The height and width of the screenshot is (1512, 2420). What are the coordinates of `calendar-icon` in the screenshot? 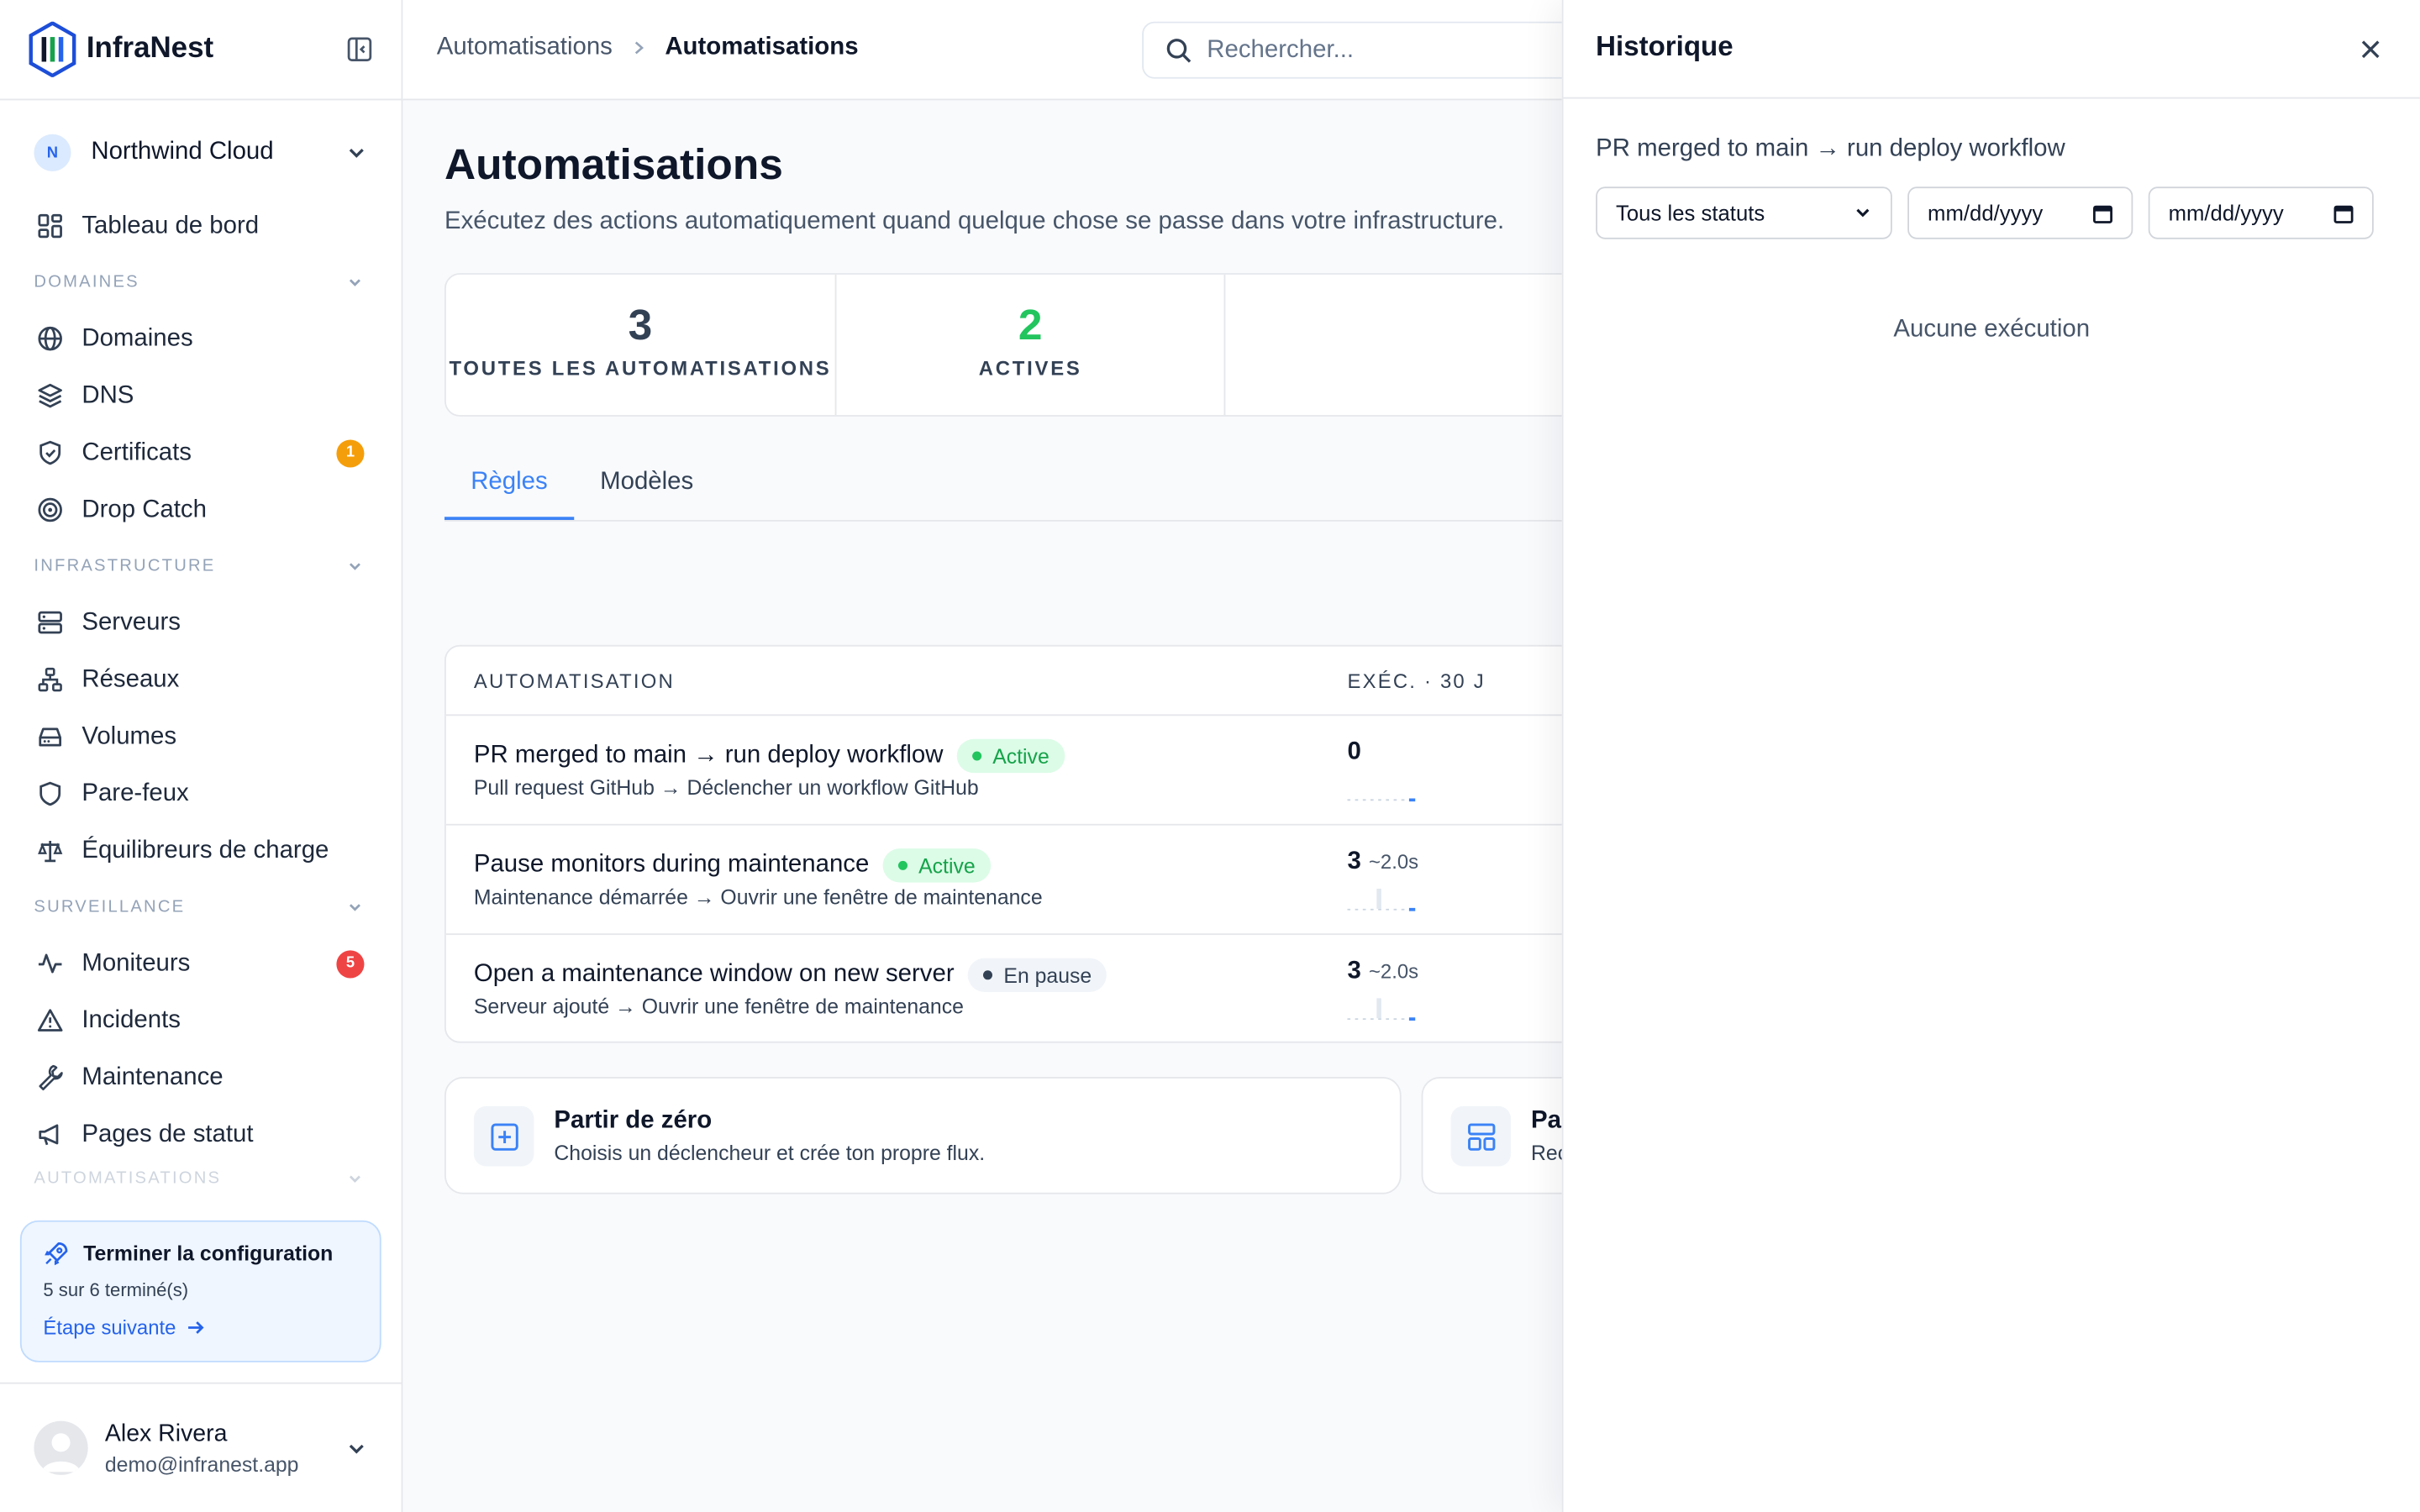 It's located at (2102, 213).